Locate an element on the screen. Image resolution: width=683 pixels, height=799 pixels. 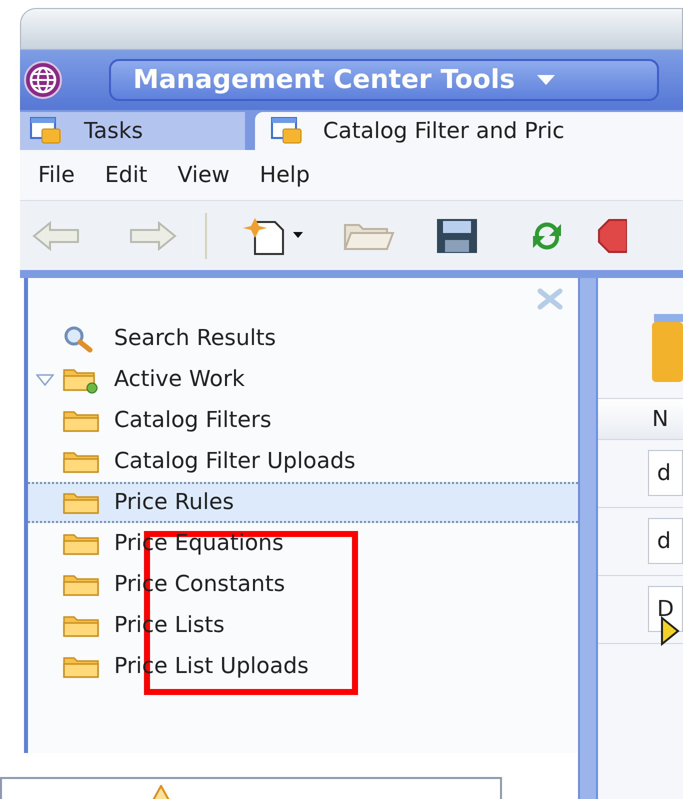
tree-item: Price Rules is located at coordinates (303, 502).